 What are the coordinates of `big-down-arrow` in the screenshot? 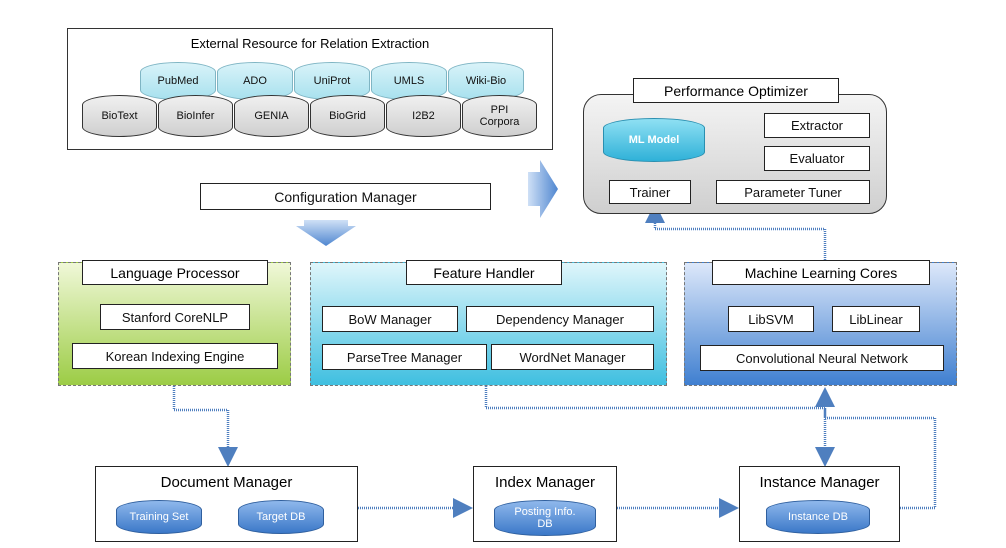 It's located at (326, 233).